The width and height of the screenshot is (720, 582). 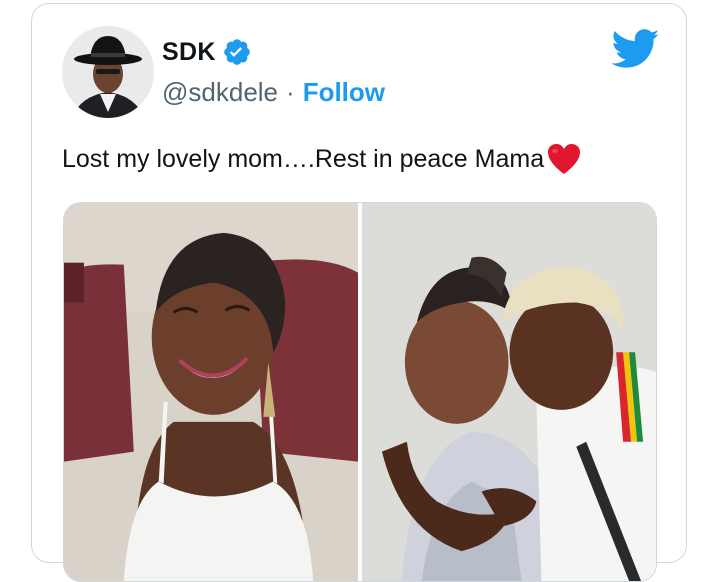 What do you see at coordinates (108, 72) in the screenshot?
I see `avatar` at bounding box center [108, 72].